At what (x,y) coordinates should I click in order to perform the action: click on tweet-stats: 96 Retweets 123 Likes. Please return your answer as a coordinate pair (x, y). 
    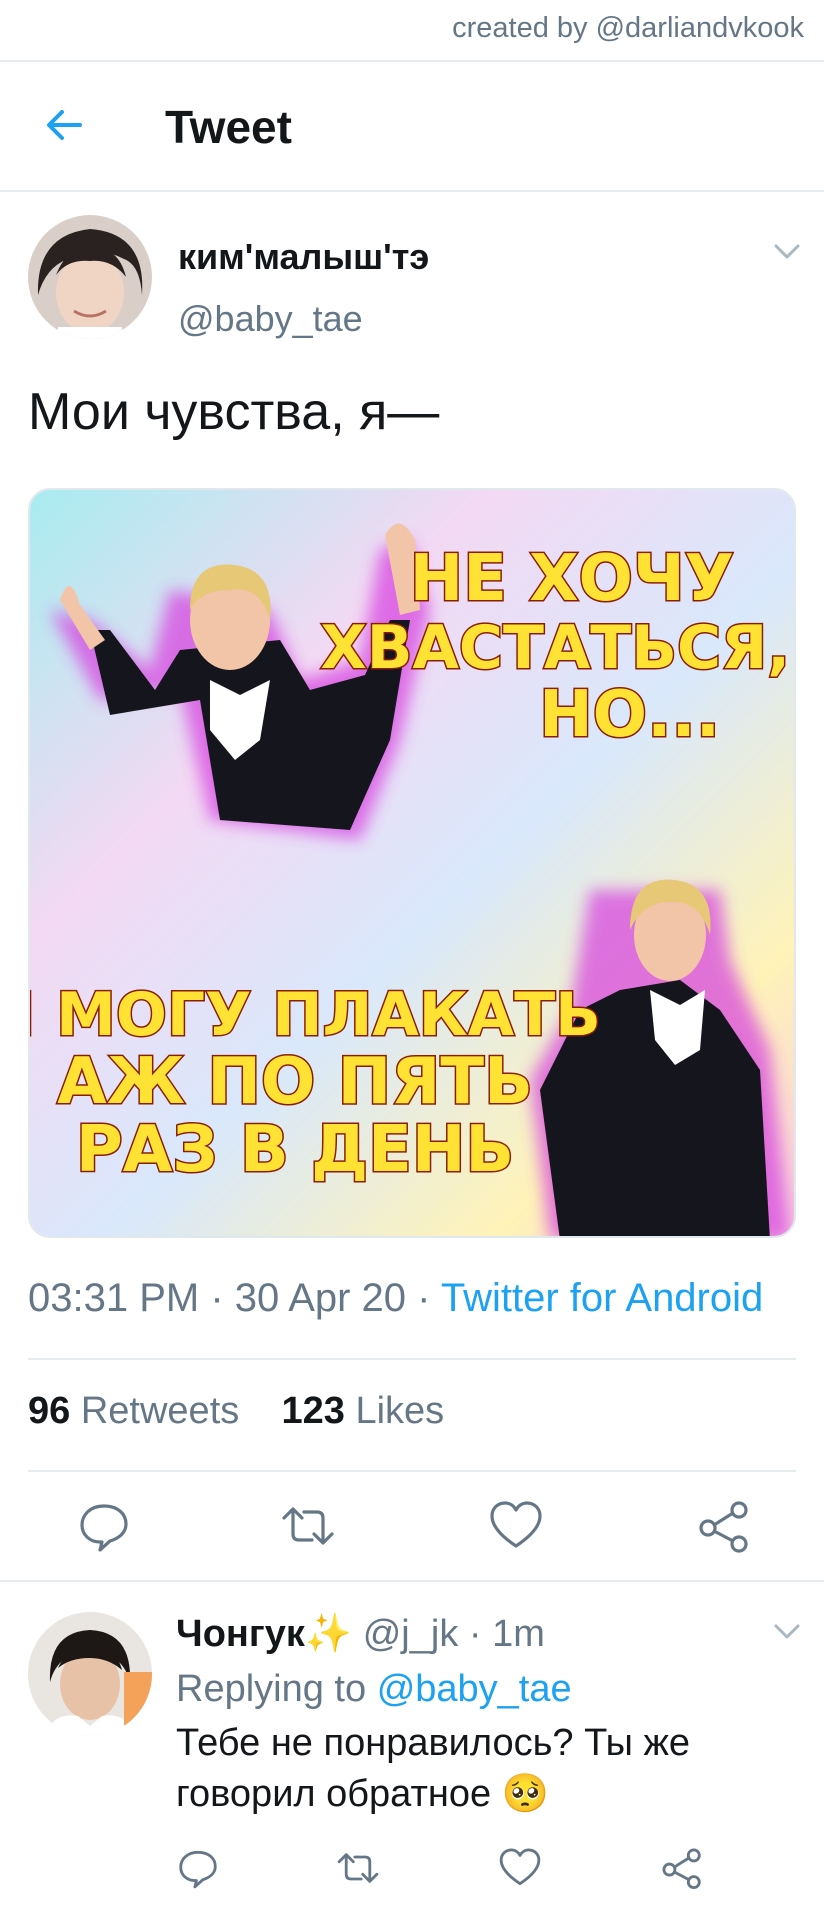
    Looking at the image, I should click on (236, 1411).